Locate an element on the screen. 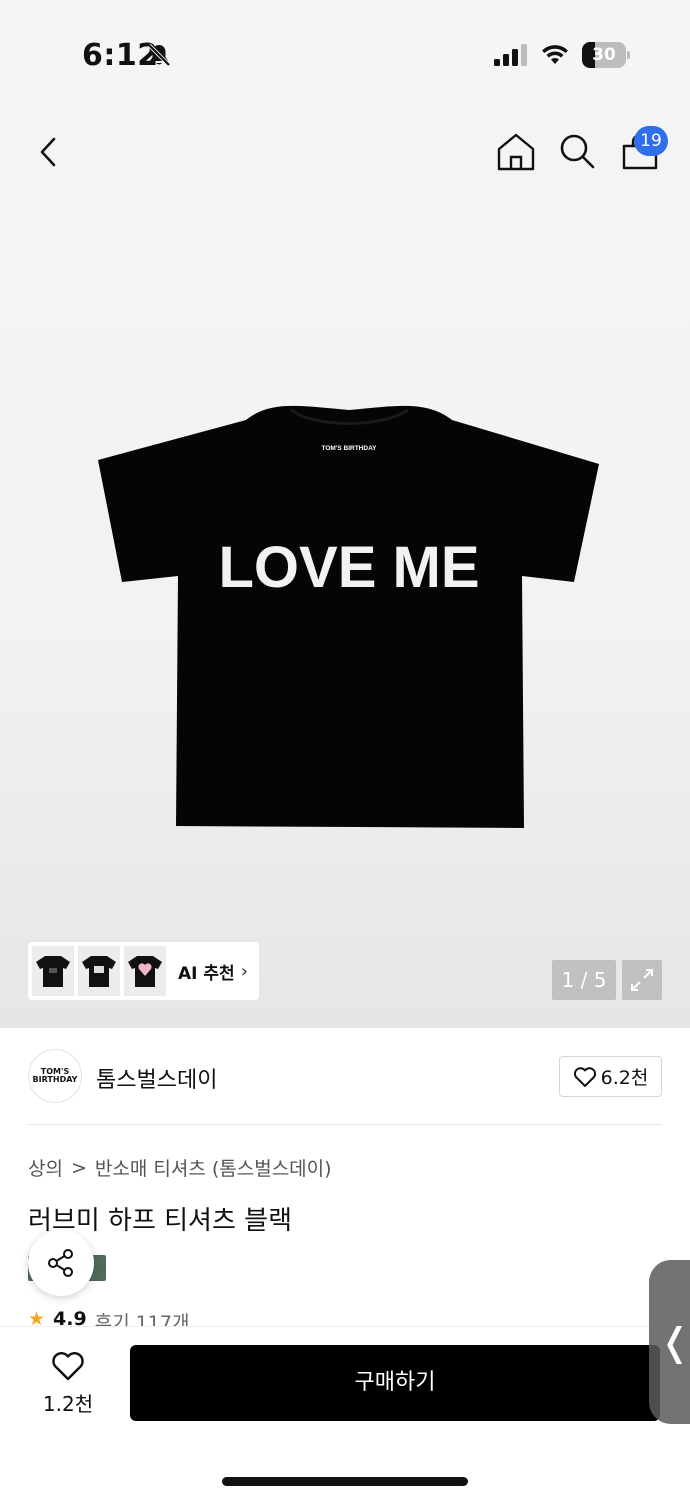 Image resolution: width=690 pixels, height=1500 pixels. shirt-print-text: LOVE ME is located at coordinates (348, 567).